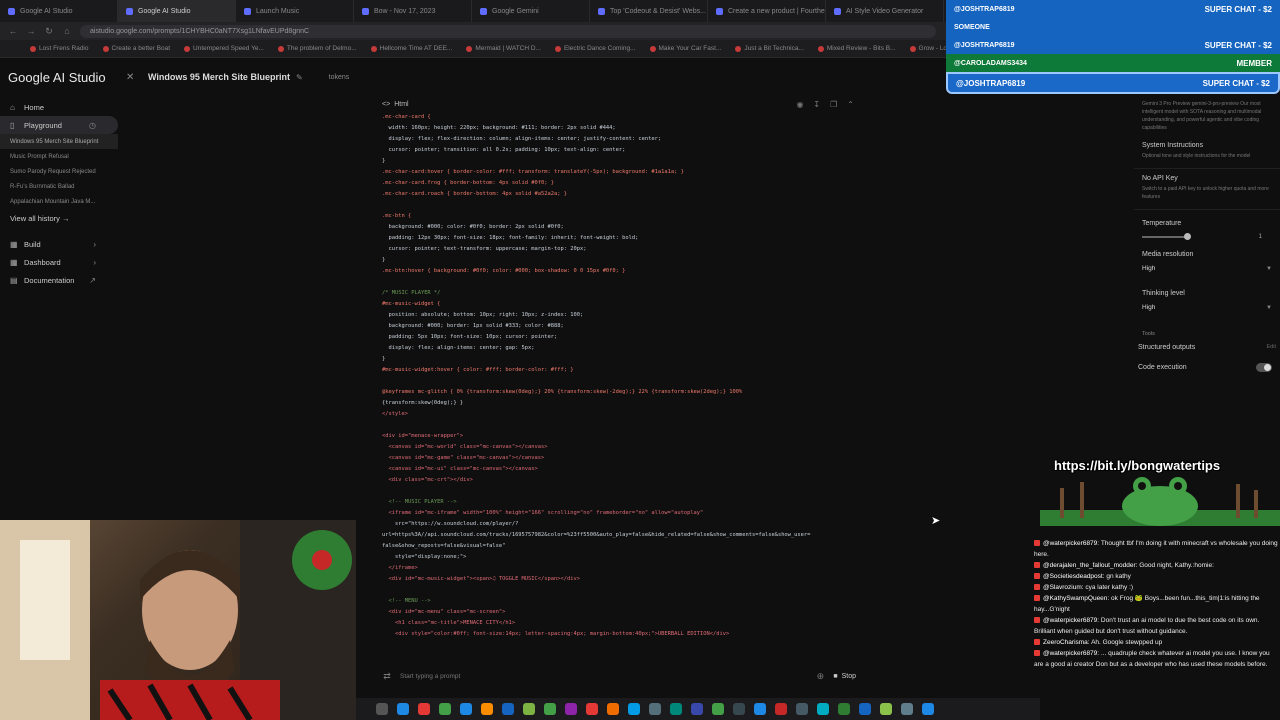 The height and width of the screenshot is (720, 1280). Describe the element at coordinates (1207, 237) in the screenshot. I see `temperature-slider: 1` at that location.